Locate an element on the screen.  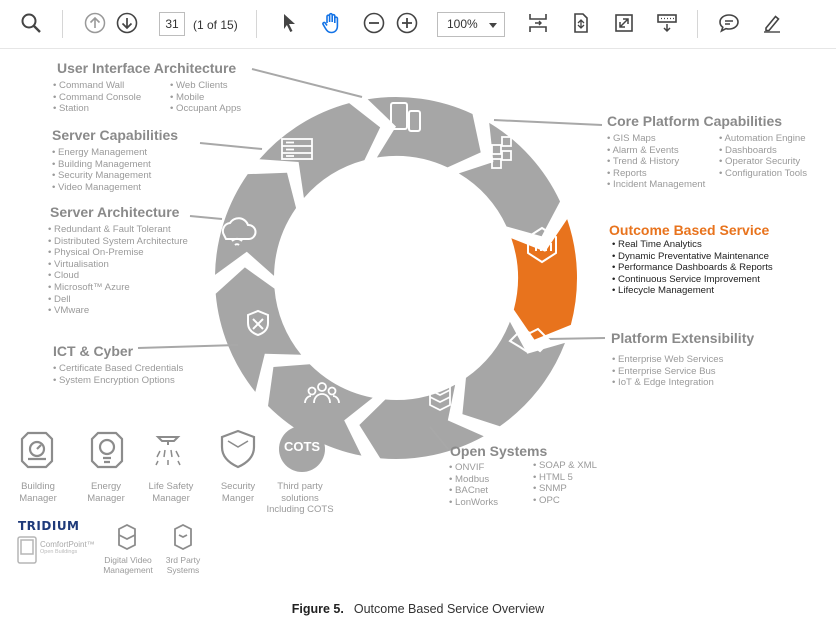
page-number-input: 31 is located at coordinates (172, 24).